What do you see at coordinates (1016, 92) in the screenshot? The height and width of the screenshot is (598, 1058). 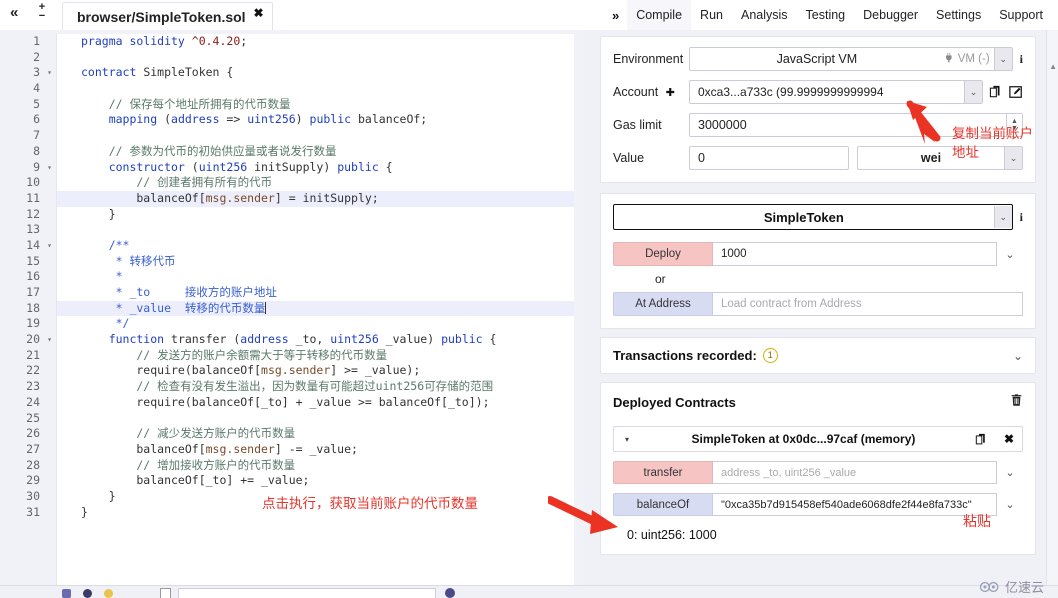 I see `edit-icon` at bounding box center [1016, 92].